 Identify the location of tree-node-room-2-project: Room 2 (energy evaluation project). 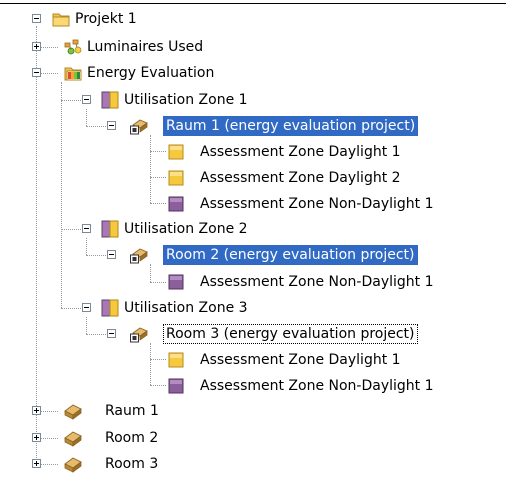
(253, 256).